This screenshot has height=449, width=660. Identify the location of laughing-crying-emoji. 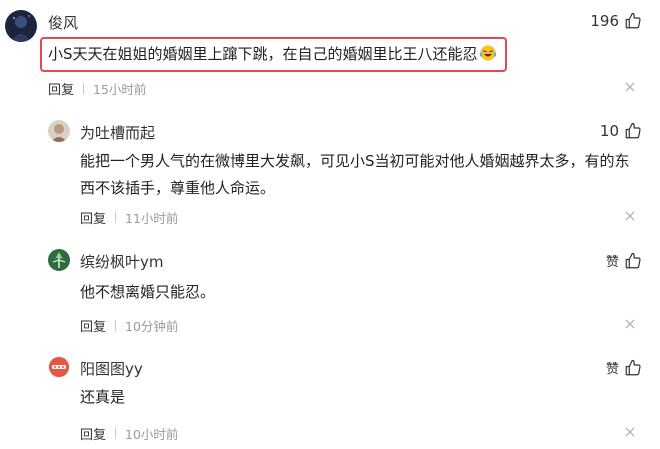
(487, 53).